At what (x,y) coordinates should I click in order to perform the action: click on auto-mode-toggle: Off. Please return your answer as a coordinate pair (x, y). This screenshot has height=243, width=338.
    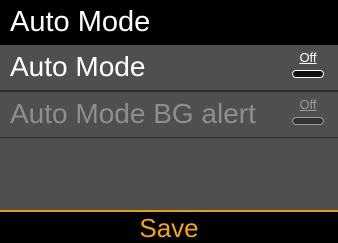
    Looking at the image, I should click on (308, 66).